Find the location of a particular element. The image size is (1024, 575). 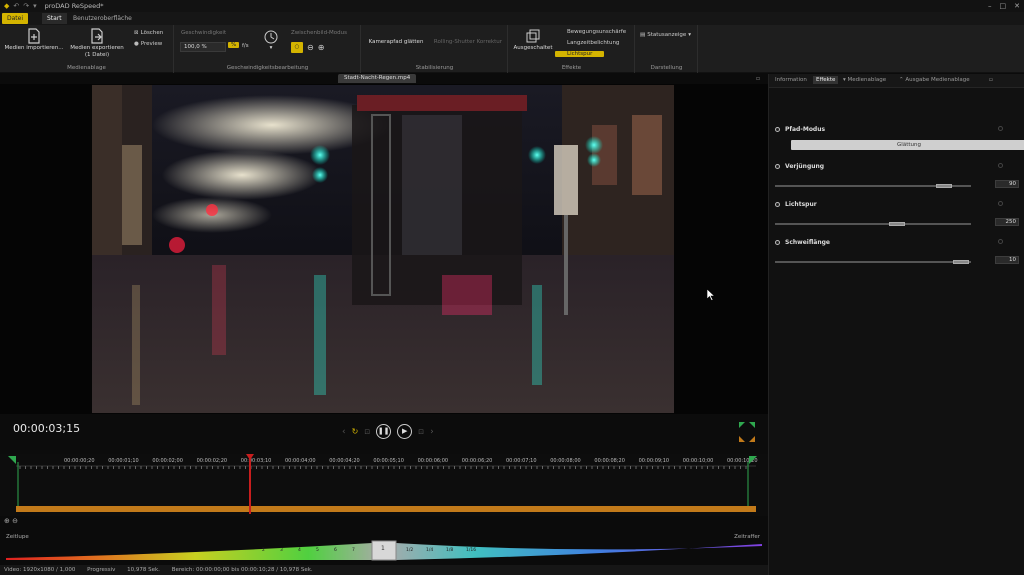

maximize-button: □ is located at coordinates (1003, 6).